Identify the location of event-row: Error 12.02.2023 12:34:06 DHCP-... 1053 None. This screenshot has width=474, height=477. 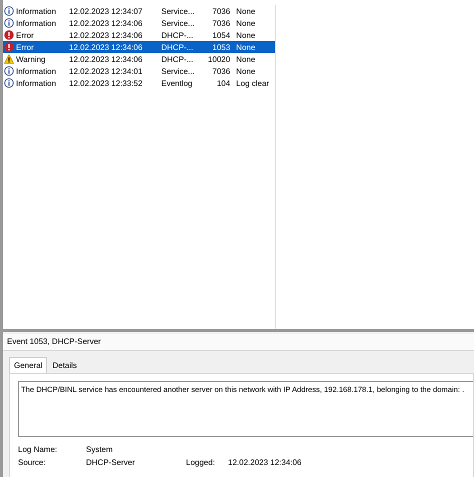
(139, 47).